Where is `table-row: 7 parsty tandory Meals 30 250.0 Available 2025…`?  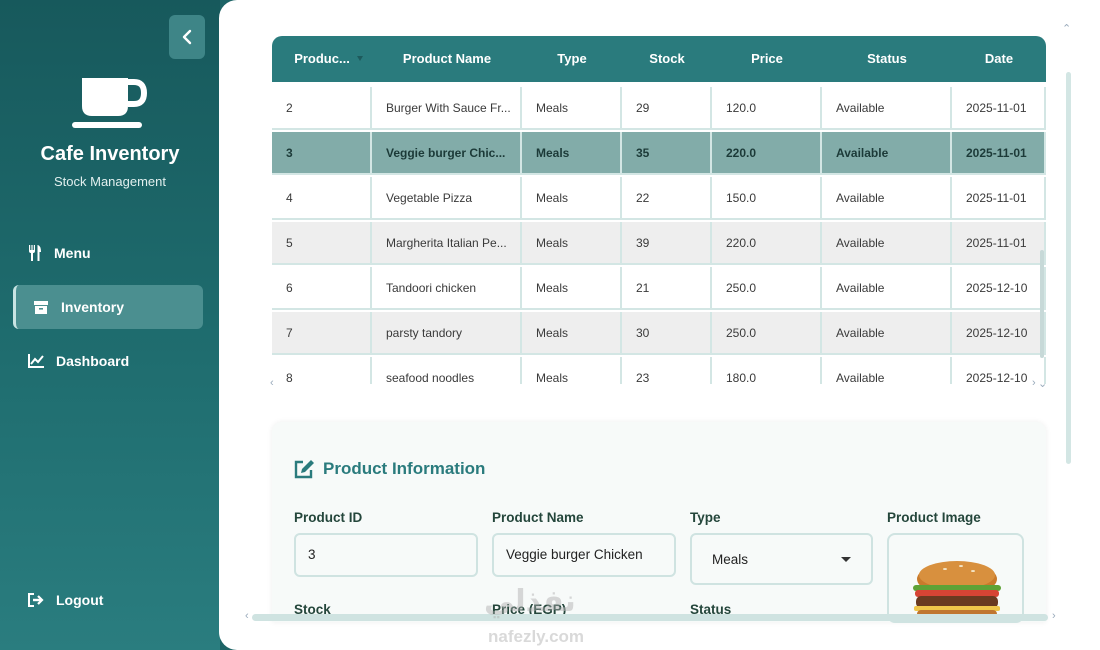 table-row: 7 parsty tandory Meals 30 250.0 Available 2025… is located at coordinates (659, 333).